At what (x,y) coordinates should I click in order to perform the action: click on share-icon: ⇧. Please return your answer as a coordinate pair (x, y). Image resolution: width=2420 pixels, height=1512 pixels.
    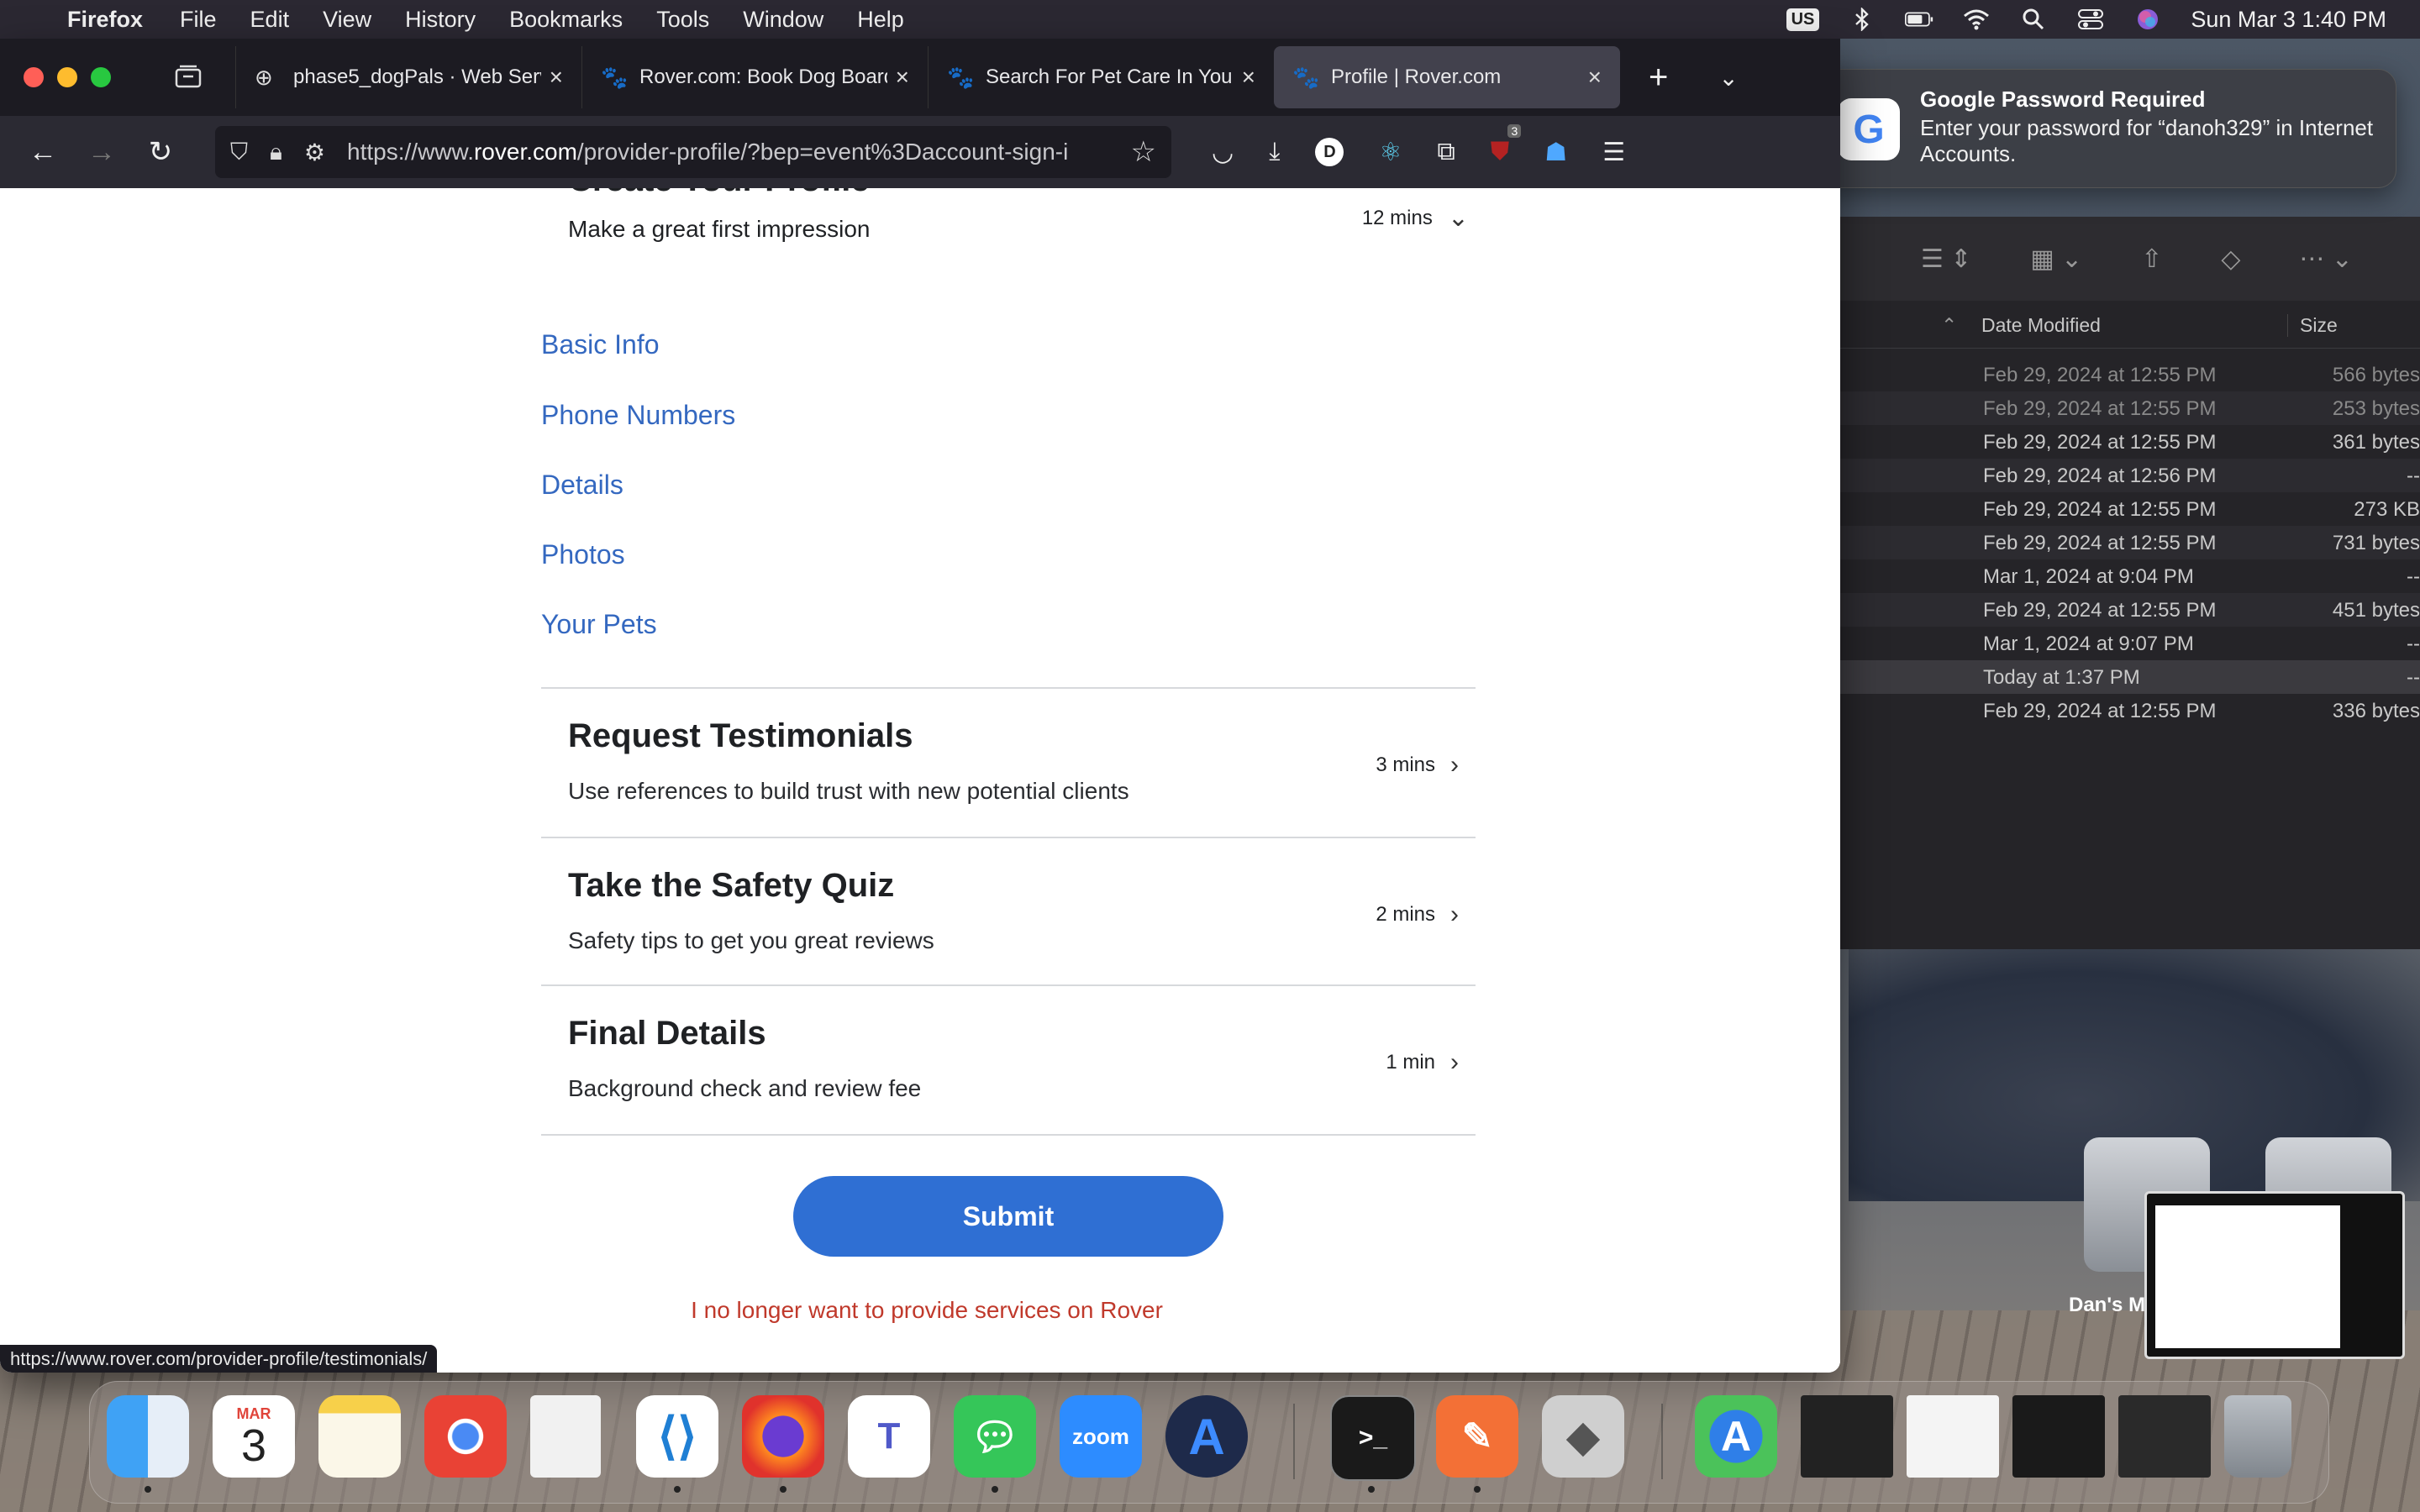
    Looking at the image, I should click on (2151, 259).